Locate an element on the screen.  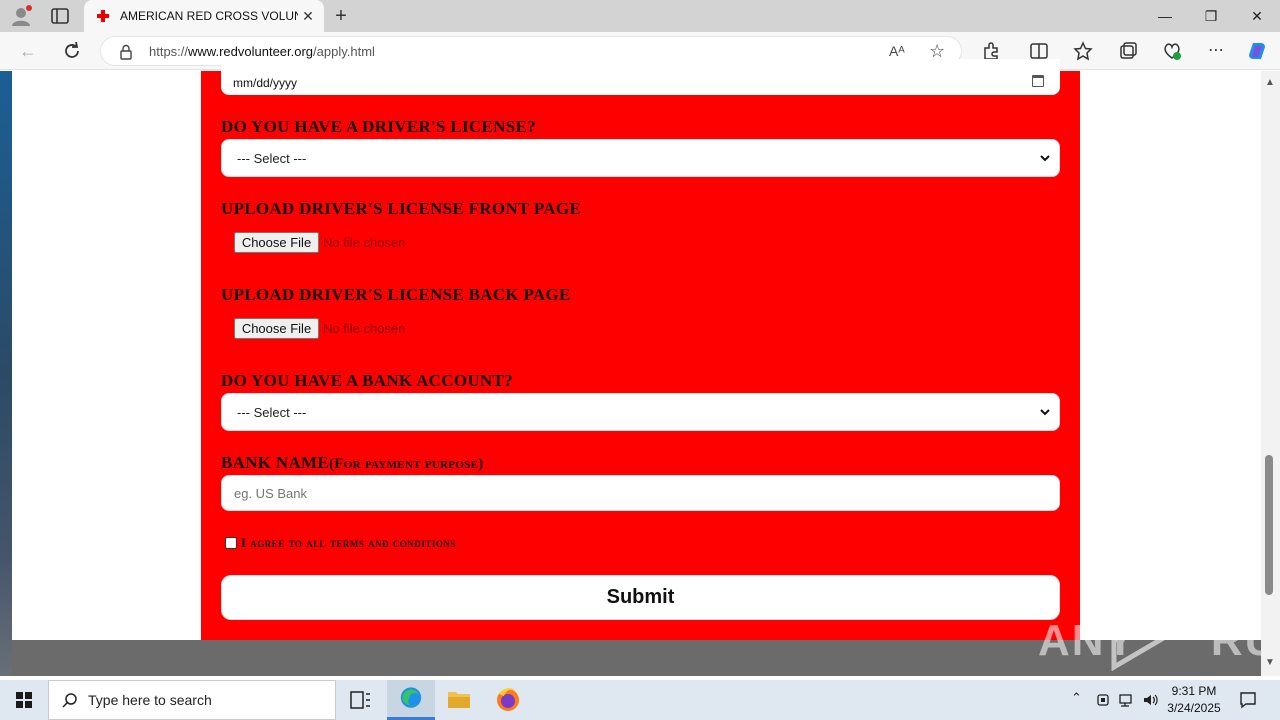
license-question-label: DO YOU HAVE A DRIVER'S LICENSE? is located at coordinates (378, 126).